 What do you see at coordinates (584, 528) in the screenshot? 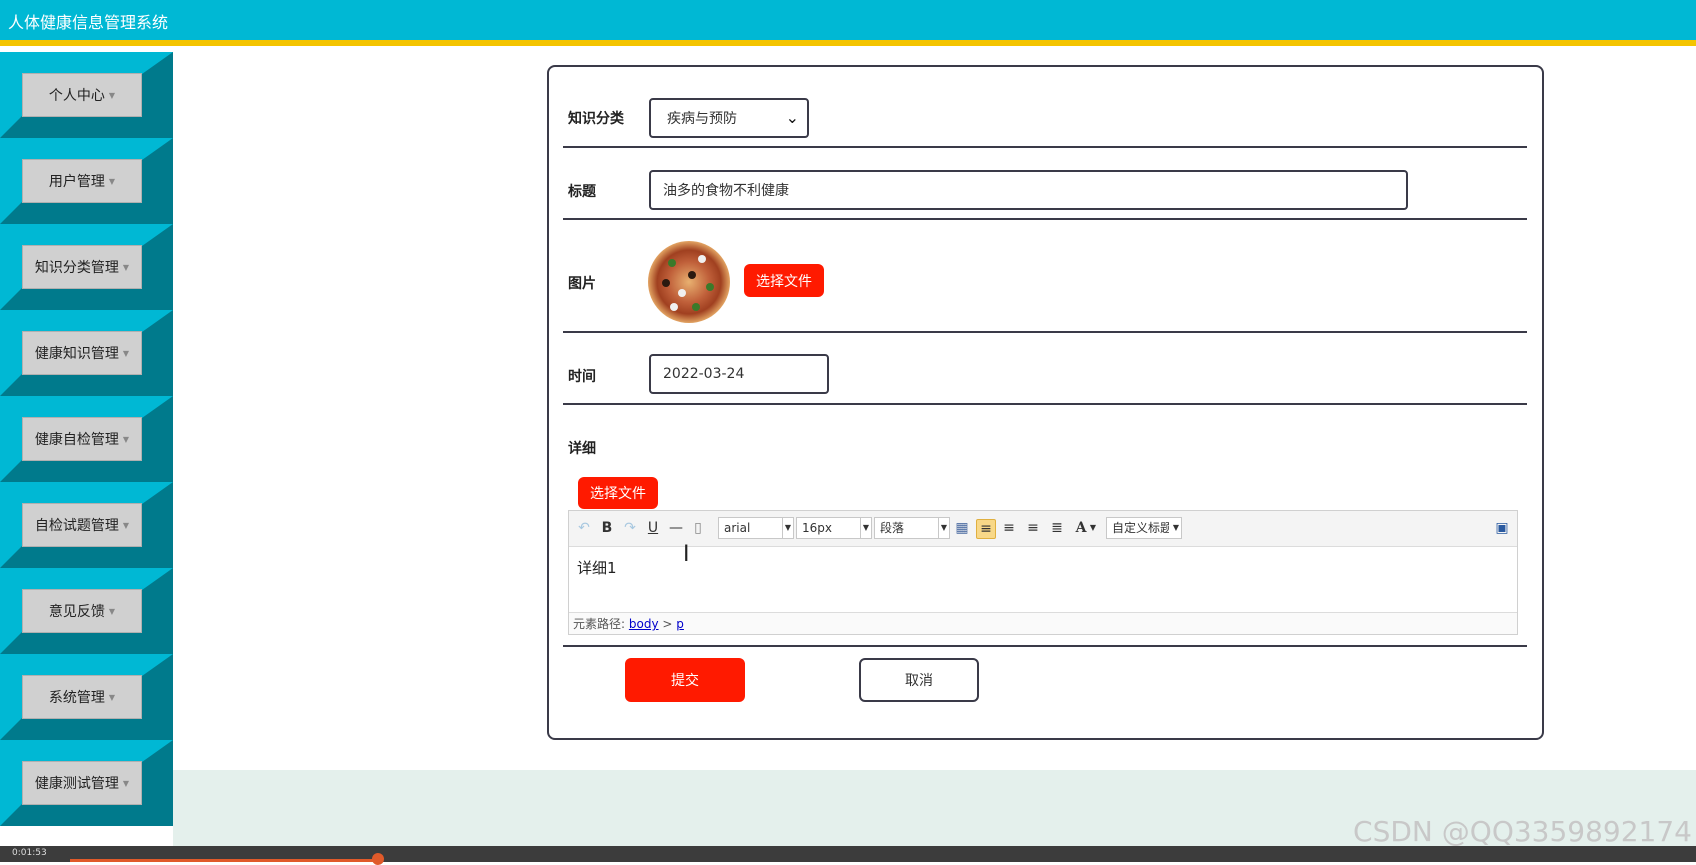
I see `undo-icon: ↶` at bounding box center [584, 528].